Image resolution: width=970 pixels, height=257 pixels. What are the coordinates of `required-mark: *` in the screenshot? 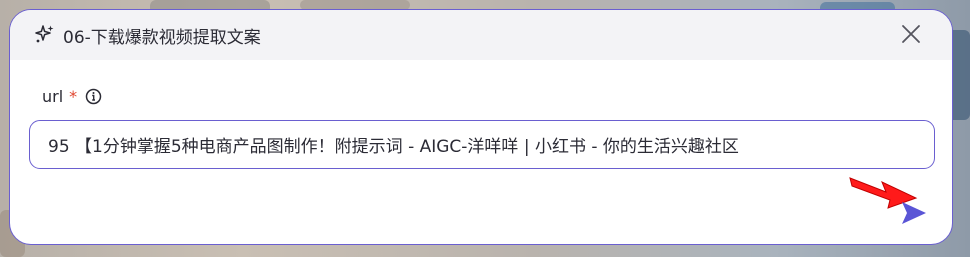 It's located at (73, 96).